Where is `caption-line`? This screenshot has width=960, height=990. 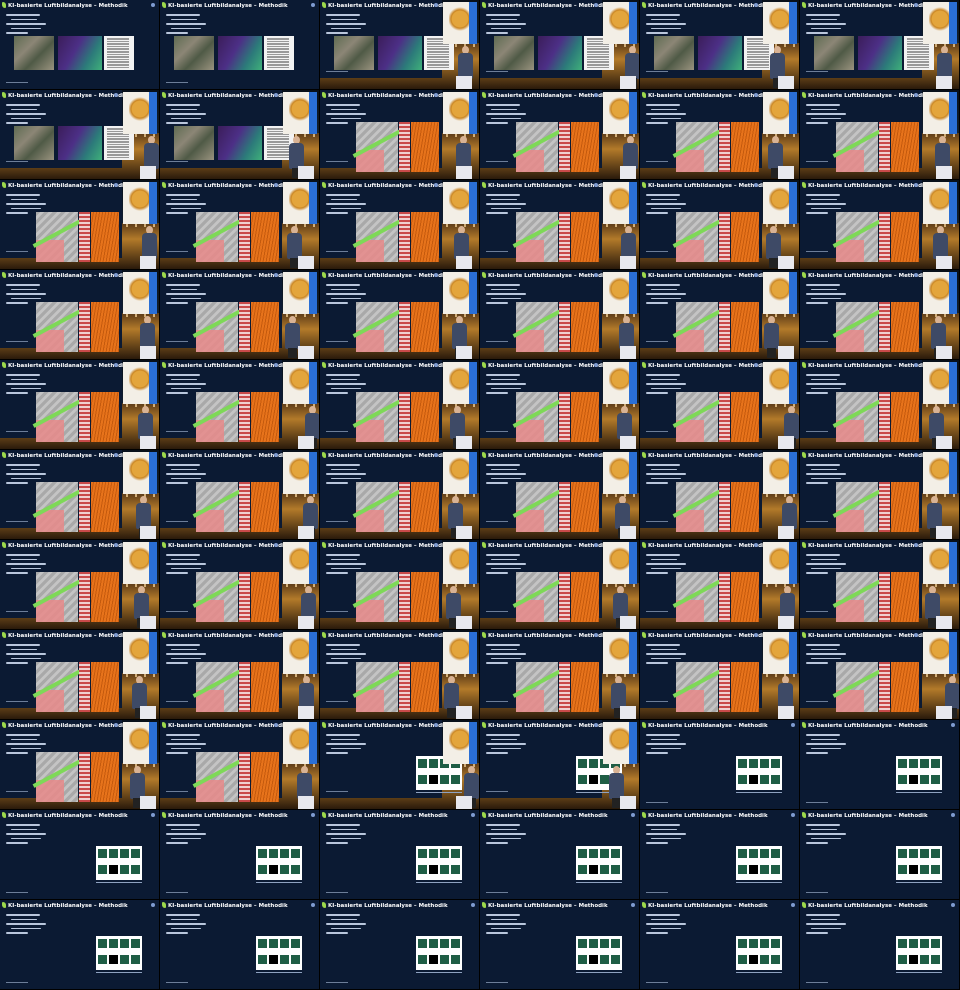 caption-line is located at coordinates (759, 883).